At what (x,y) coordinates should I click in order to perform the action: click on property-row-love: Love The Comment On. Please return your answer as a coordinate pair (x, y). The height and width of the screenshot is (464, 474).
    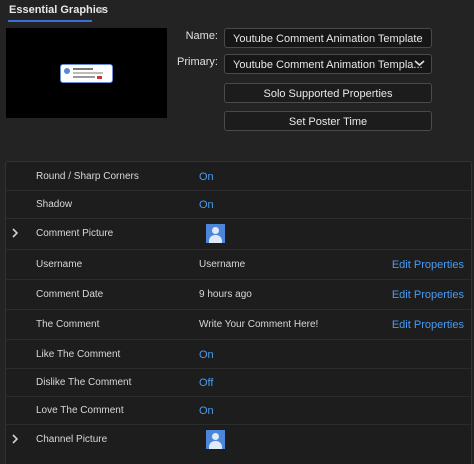
    Looking at the image, I should click on (238, 411).